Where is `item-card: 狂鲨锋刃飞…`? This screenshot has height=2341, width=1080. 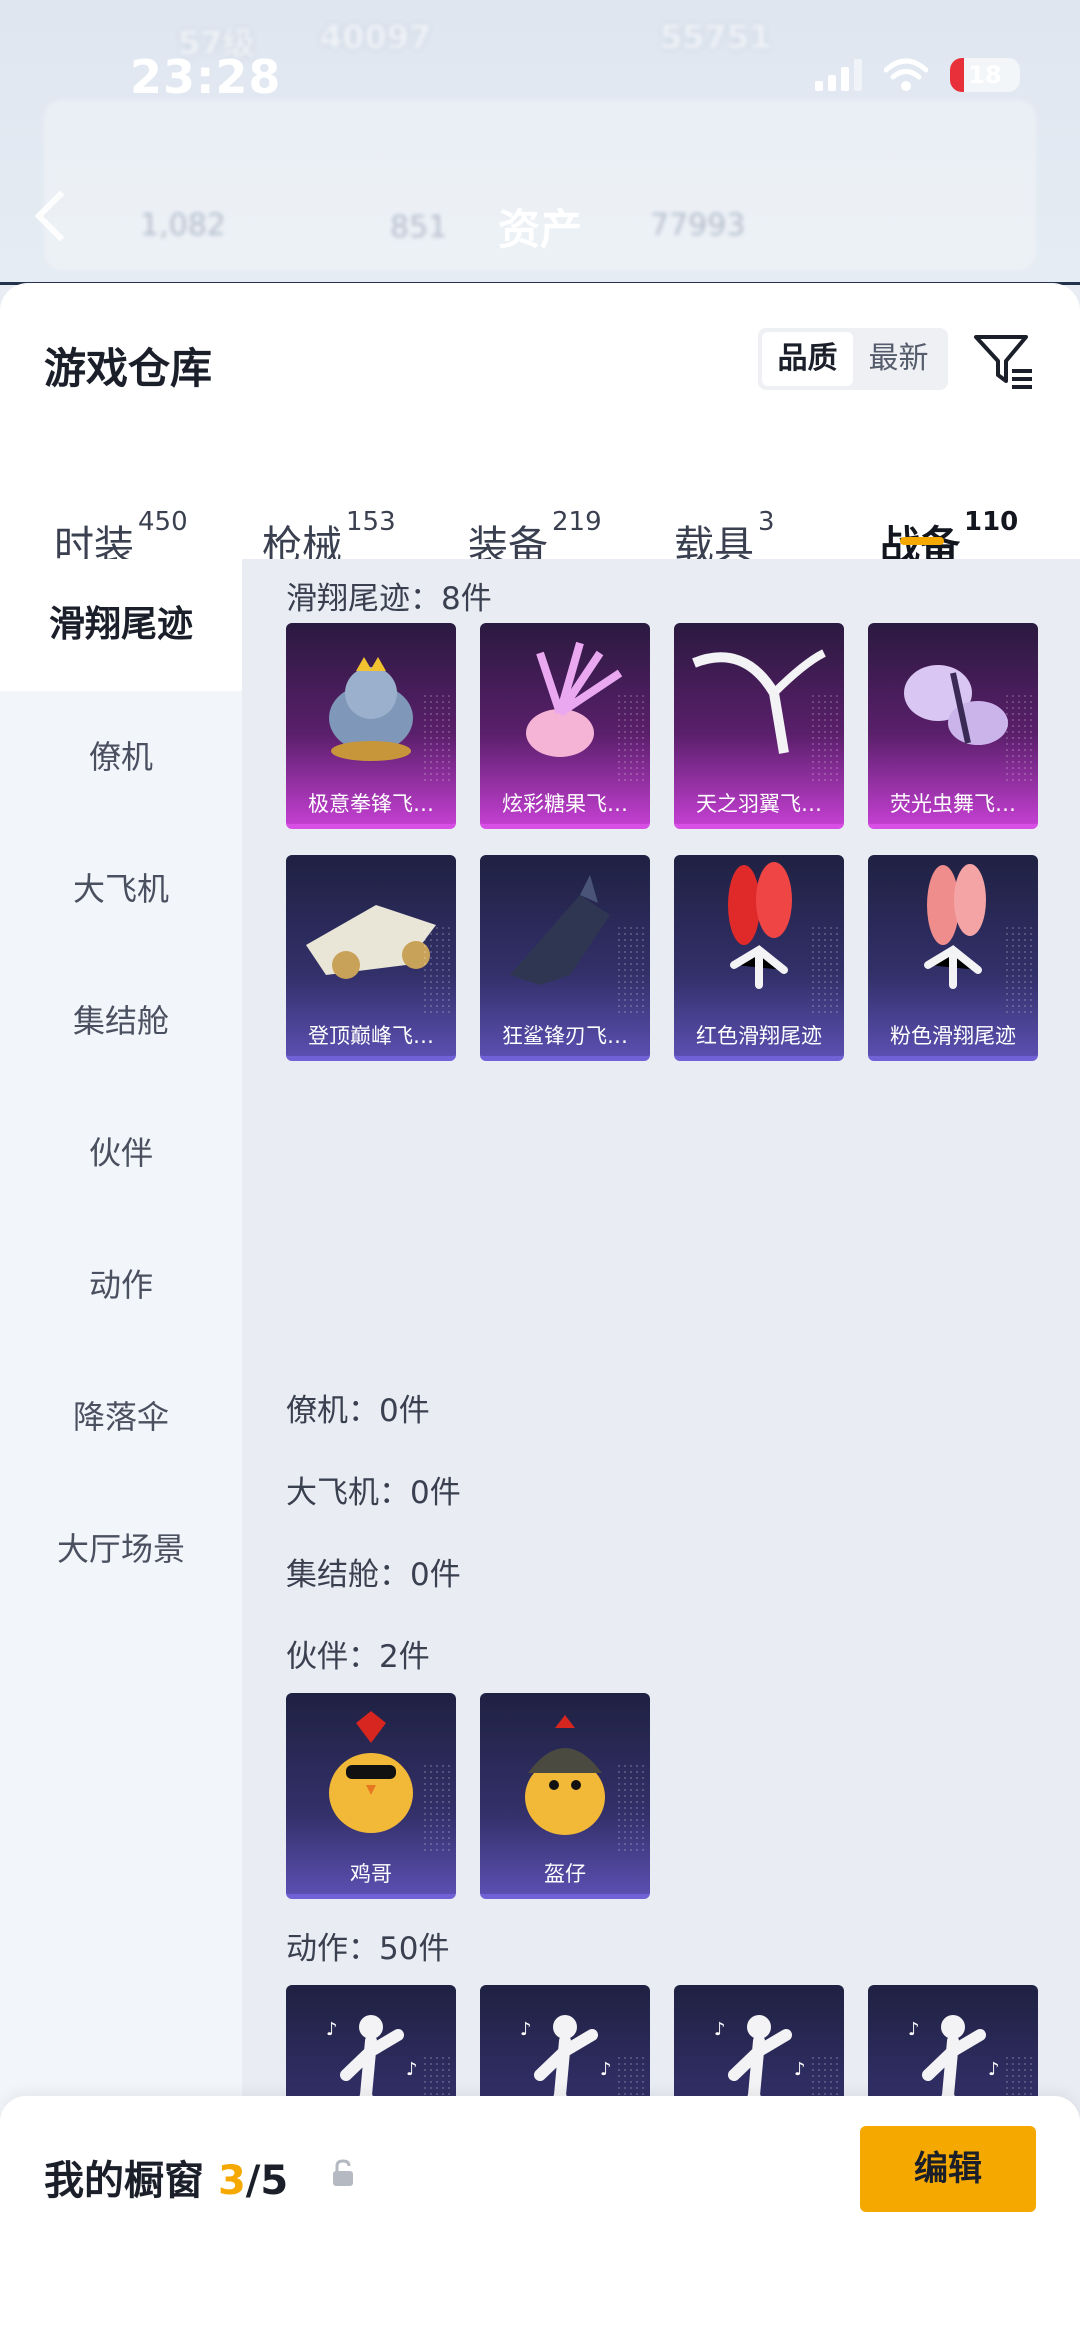 item-card: 狂鲨锋刃飞… is located at coordinates (565, 958).